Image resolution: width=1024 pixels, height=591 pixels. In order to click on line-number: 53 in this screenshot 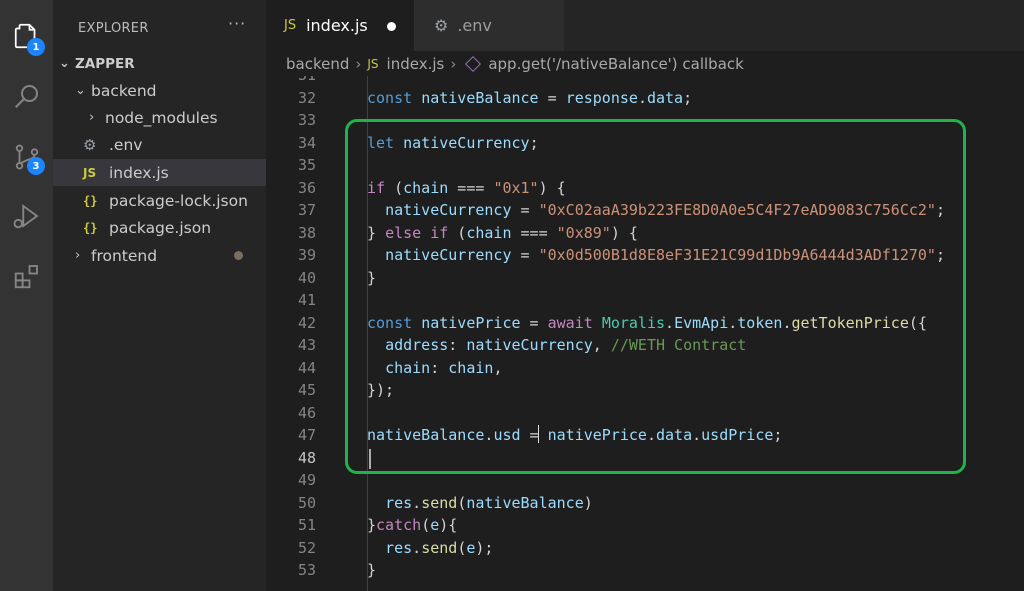, I will do `click(306, 570)`.